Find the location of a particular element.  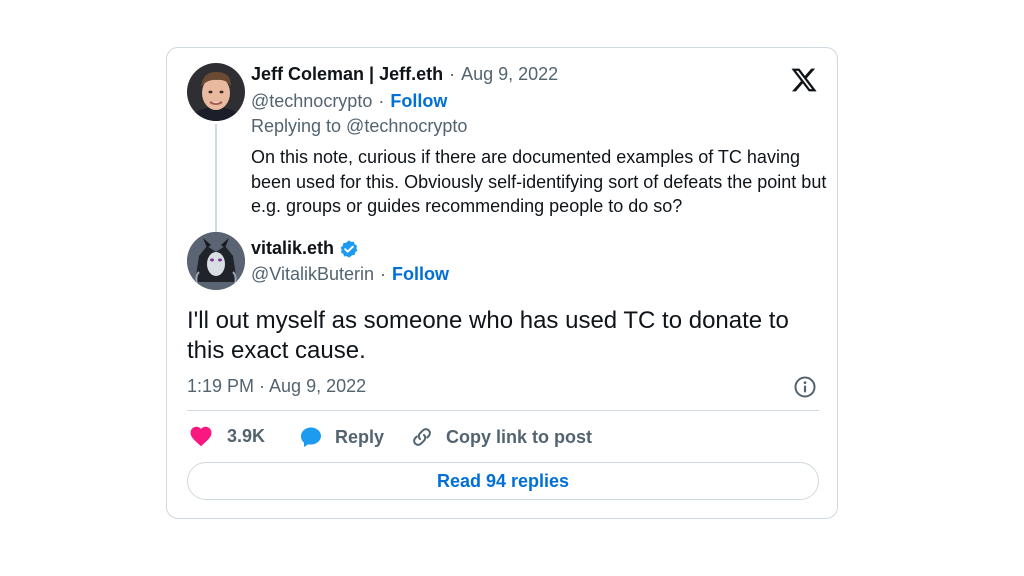

parent-handle-row: @technocrypto · Follow is located at coordinates (349, 101).